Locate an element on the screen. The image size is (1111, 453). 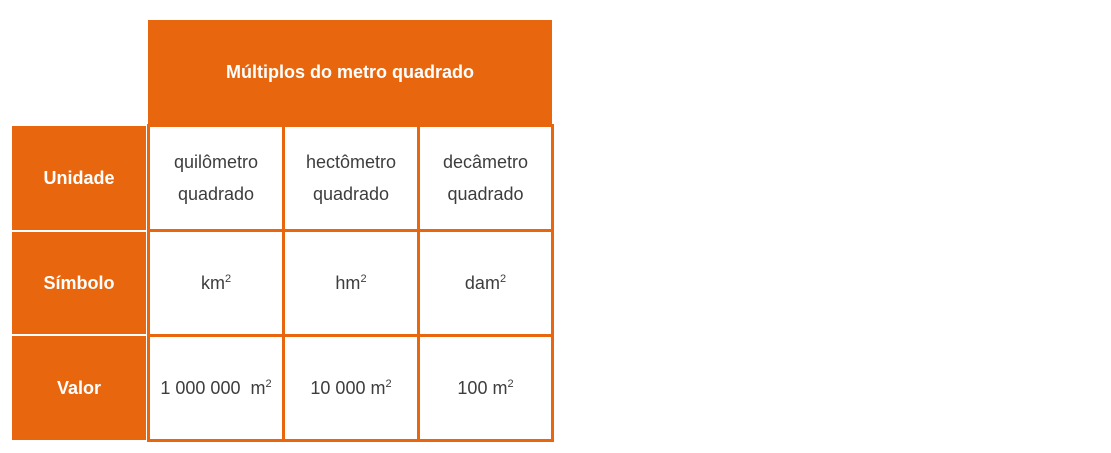
cell-unidade-hm: hectômetro quadrado is located at coordinates (351, 178).